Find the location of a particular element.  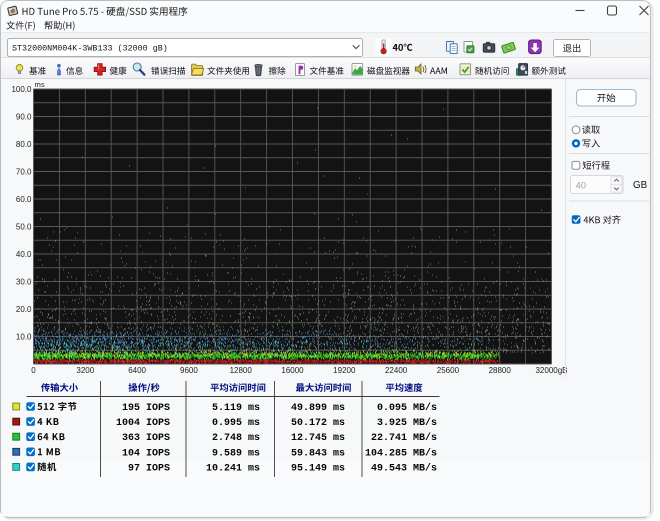

svg-text: 40 is located at coordinates (581, 185).